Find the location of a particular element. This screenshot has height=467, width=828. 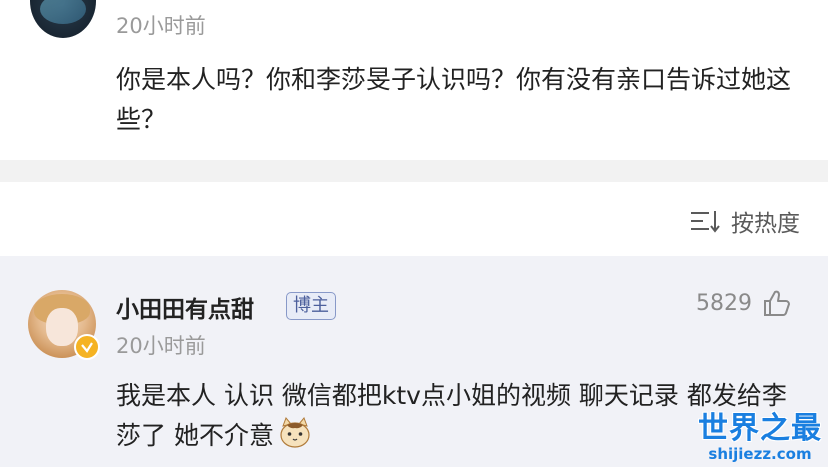

watermark-title: 世界之最 is located at coordinates (760, 428).